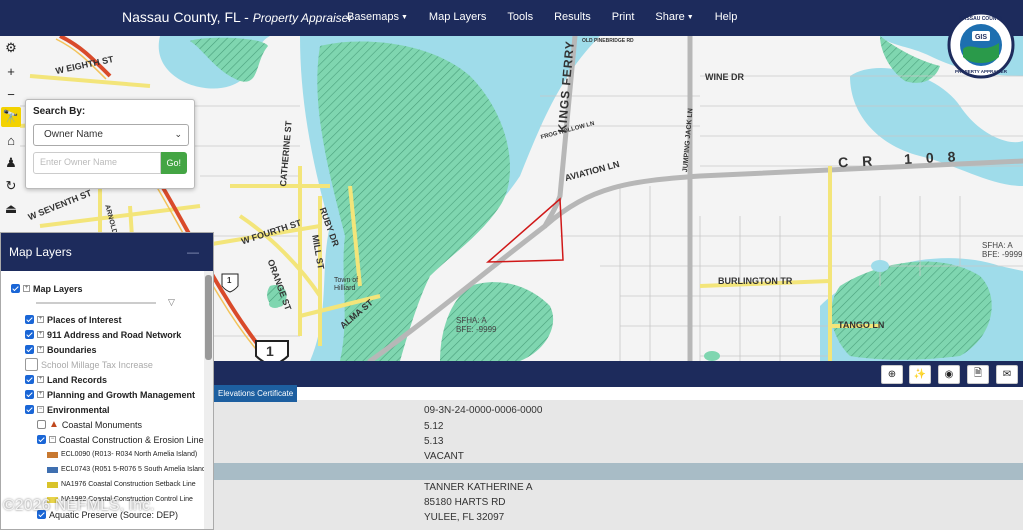 Image resolution: width=1023 pixels, height=530 pixels. I want to click on person-icon: ♟, so click(11, 163).